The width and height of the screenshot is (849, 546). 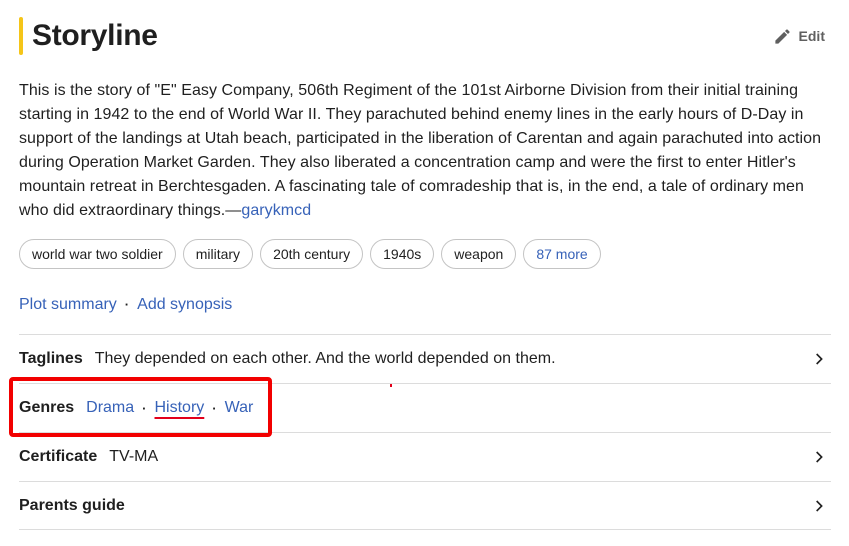 I want to click on more-keywords-chip: 87 more, so click(x=562, y=254).